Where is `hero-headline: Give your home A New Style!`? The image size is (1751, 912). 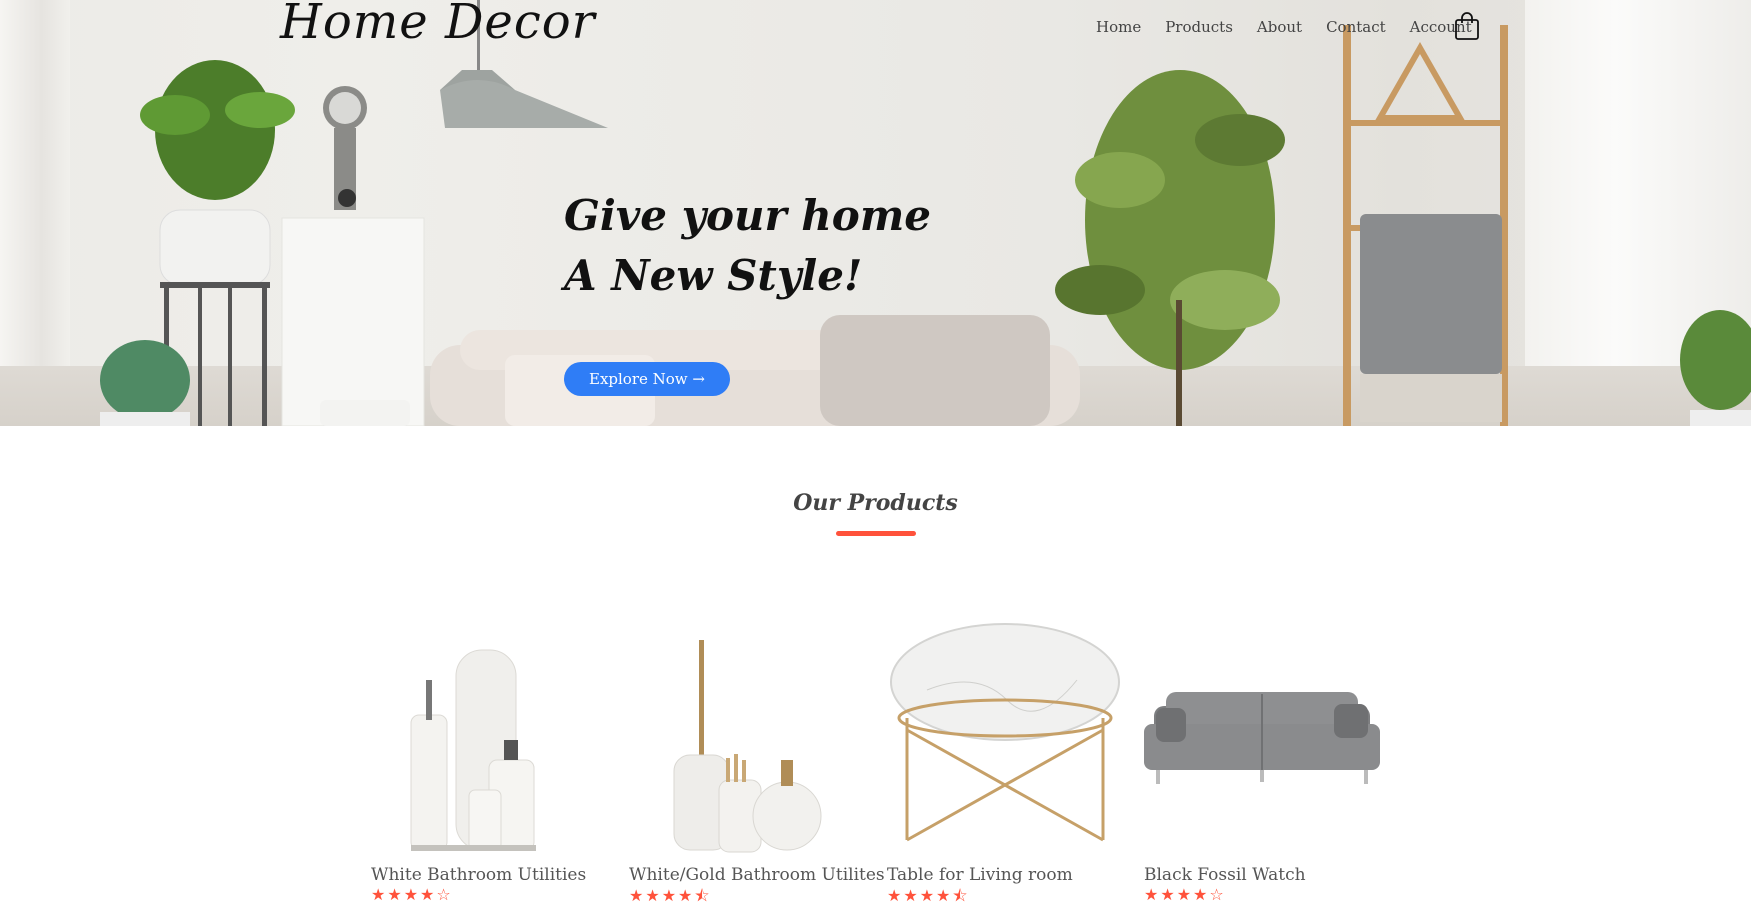 hero-headline: Give your home A New Style! is located at coordinates (747, 246).